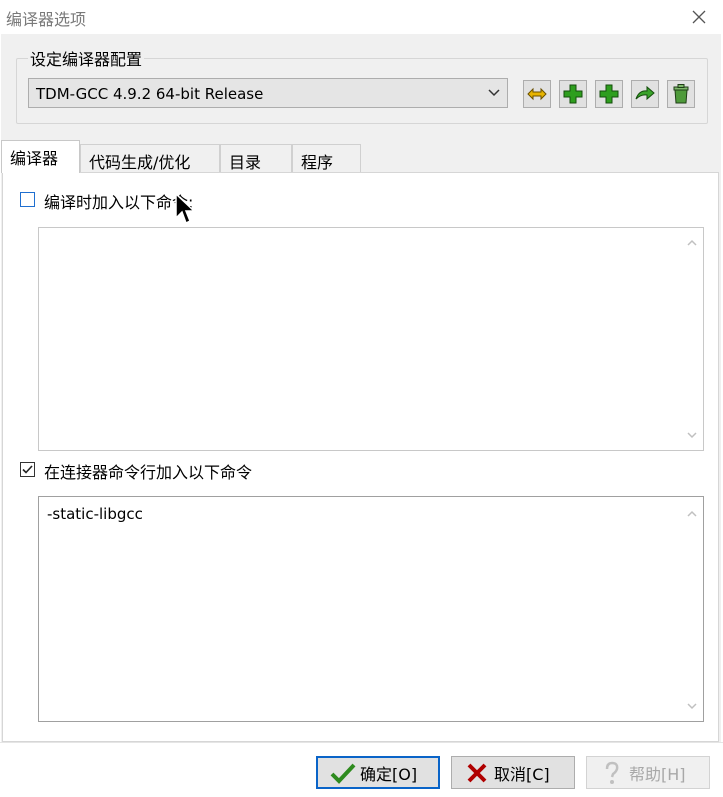  What do you see at coordinates (86, 58) in the screenshot?
I see `compiler-config-label: 设定编译器配置` at bounding box center [86, 58].